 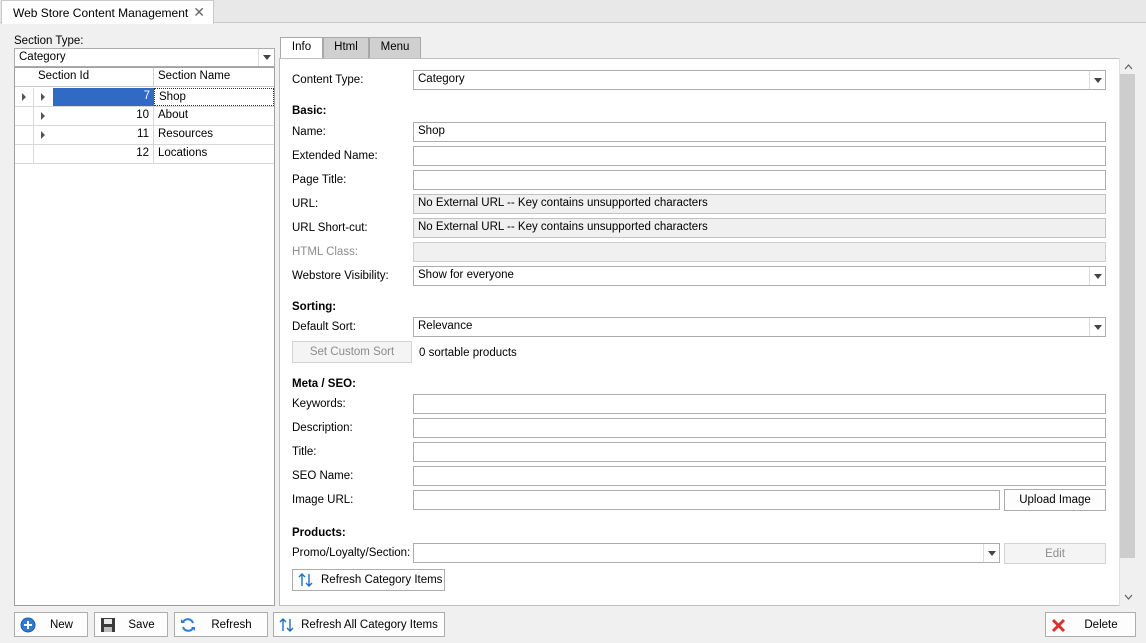 I want to click on extended-name-input, so click(x=759, y=156).